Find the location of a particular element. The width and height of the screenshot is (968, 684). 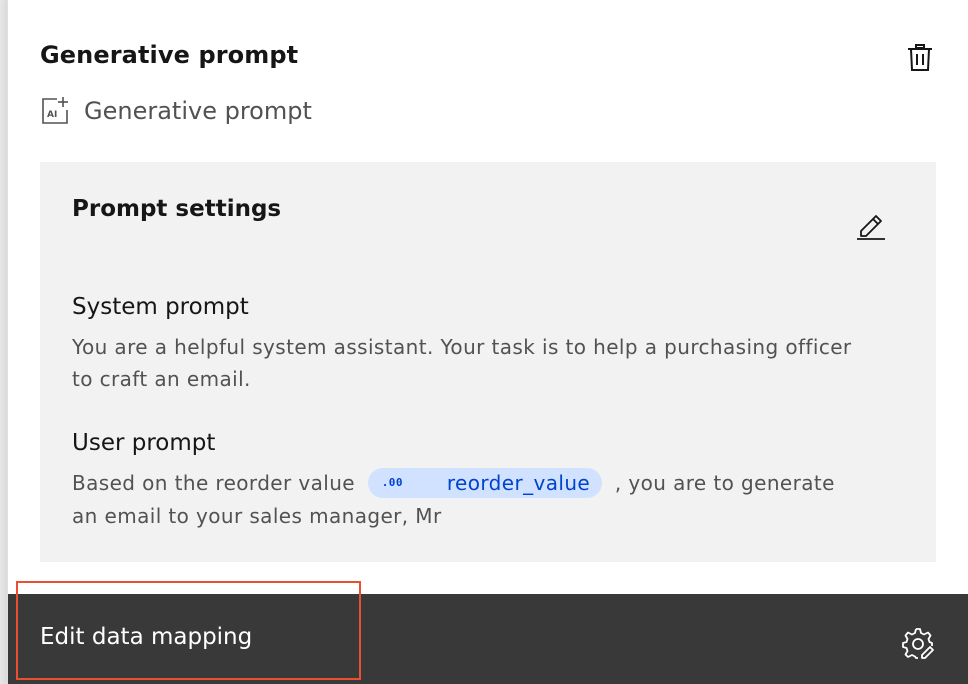

panel-subtitle-row: AI Generative prompt is located at coordinates (176, 111).